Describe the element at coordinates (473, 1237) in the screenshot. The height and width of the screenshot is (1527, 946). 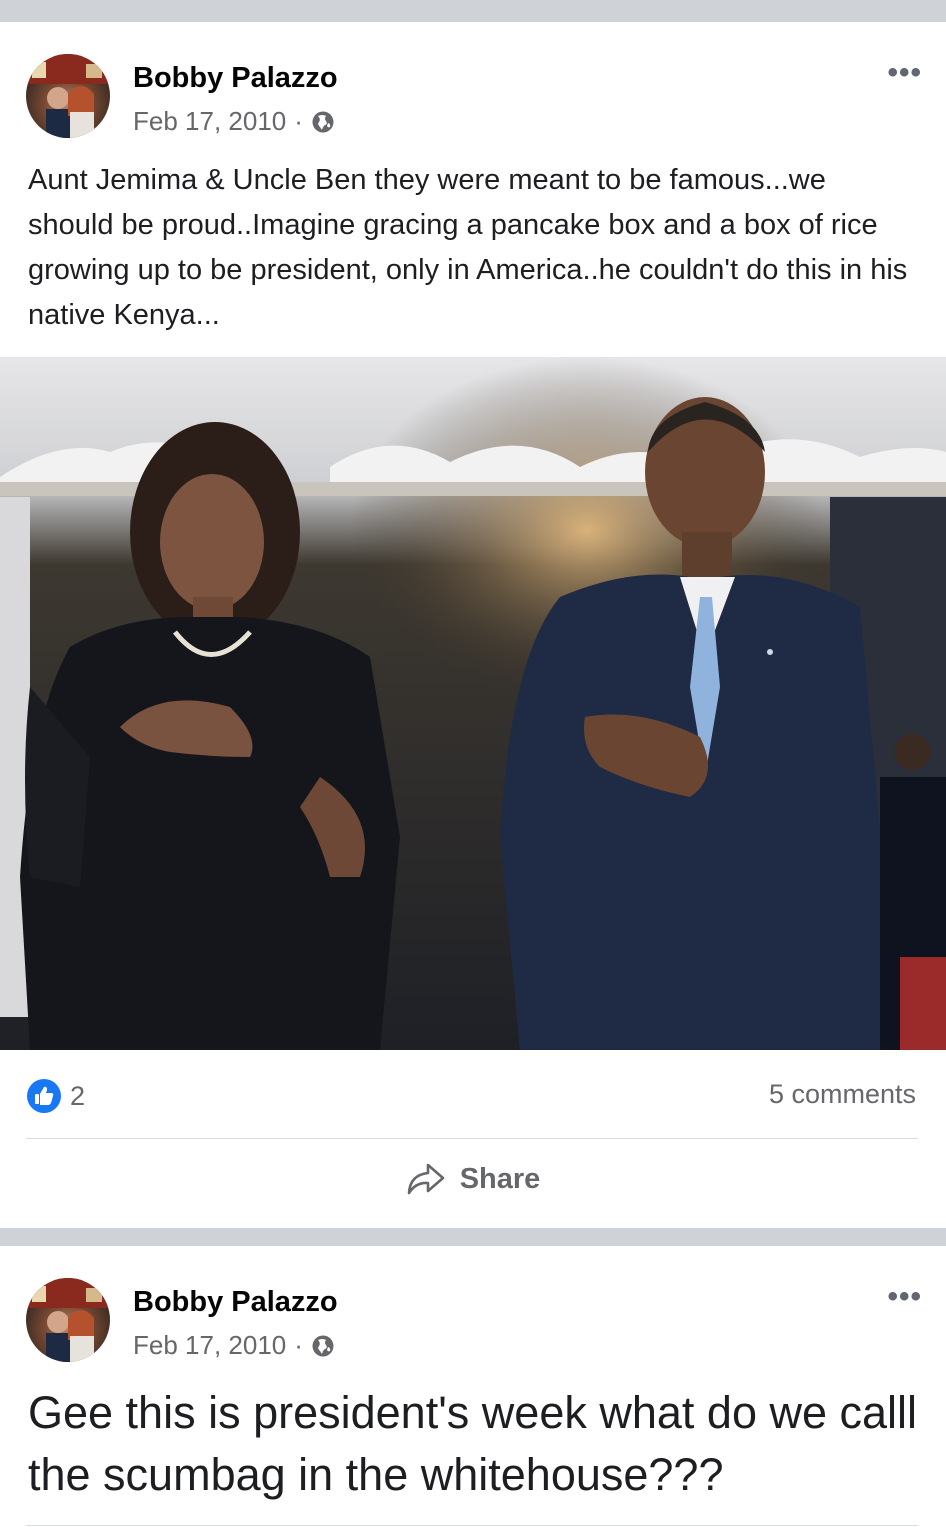
I see `feed-separator` at that location.